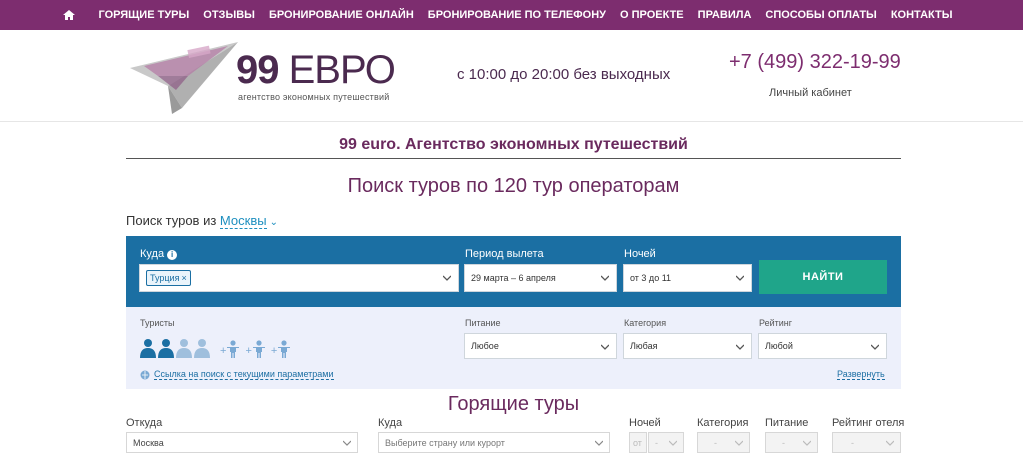 The height and width of the screenshot is (468, 1023). Describe the element at coordinates (783, 442) in the screenshot. I see `hot-meal-value: -` at that location.